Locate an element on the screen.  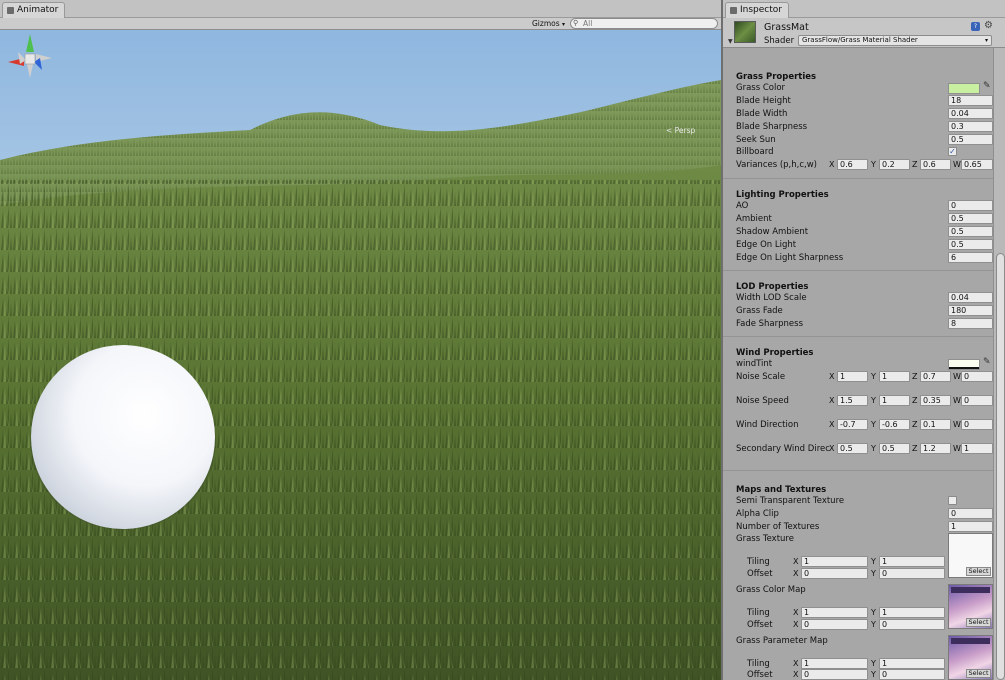
grass-texture-offset-y-field: 0 is located at coordinates (912, 573).